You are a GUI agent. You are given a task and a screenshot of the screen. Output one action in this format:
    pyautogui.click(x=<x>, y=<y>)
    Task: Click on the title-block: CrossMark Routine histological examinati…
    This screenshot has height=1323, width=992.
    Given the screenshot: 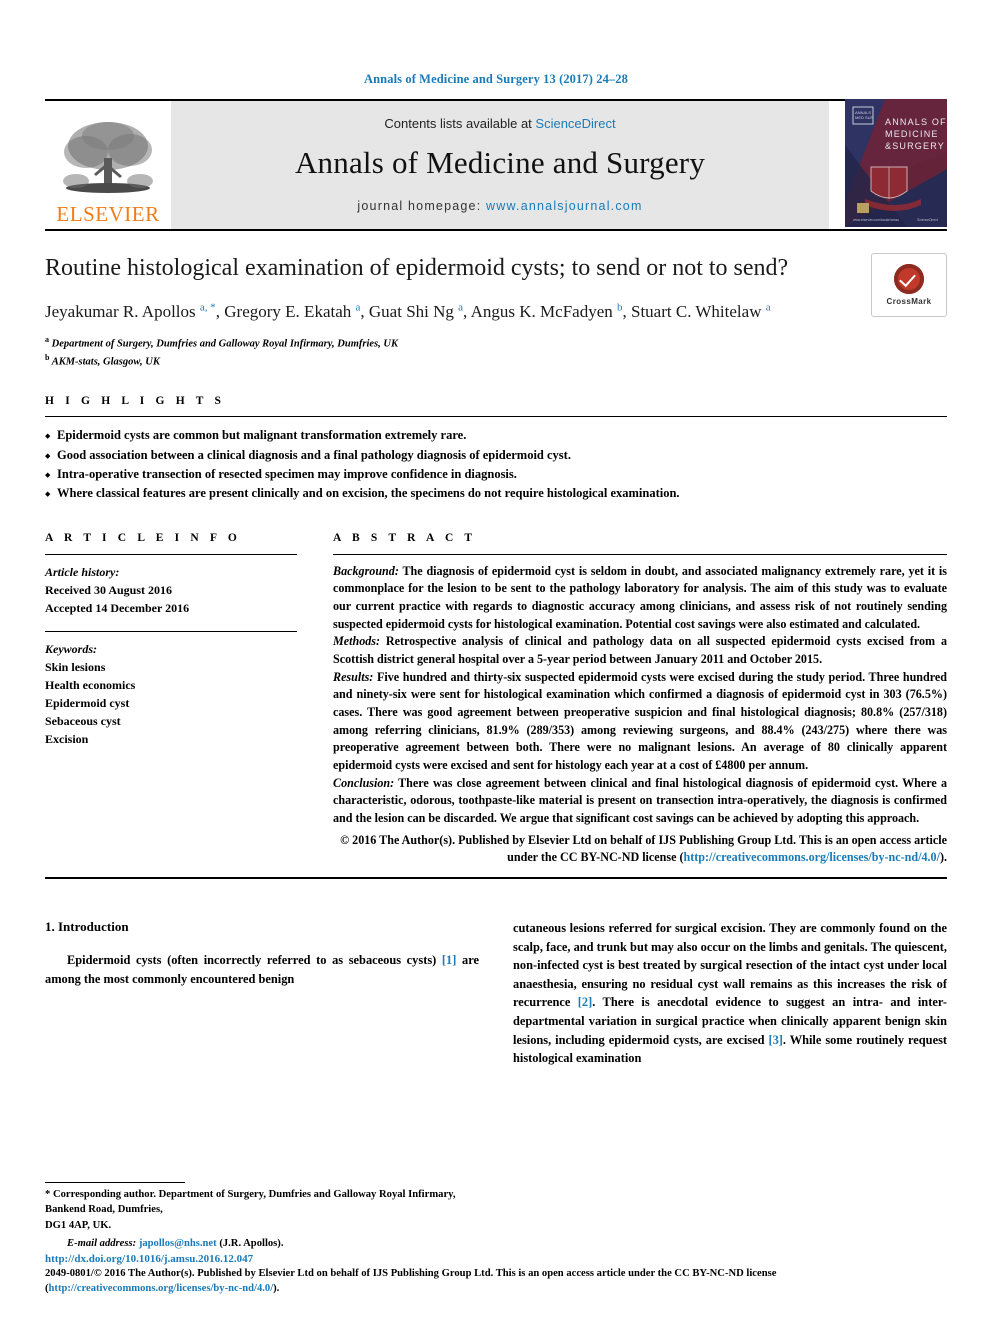 What is the action you would take?
    pyautogui.click(x=496, y=300)
    